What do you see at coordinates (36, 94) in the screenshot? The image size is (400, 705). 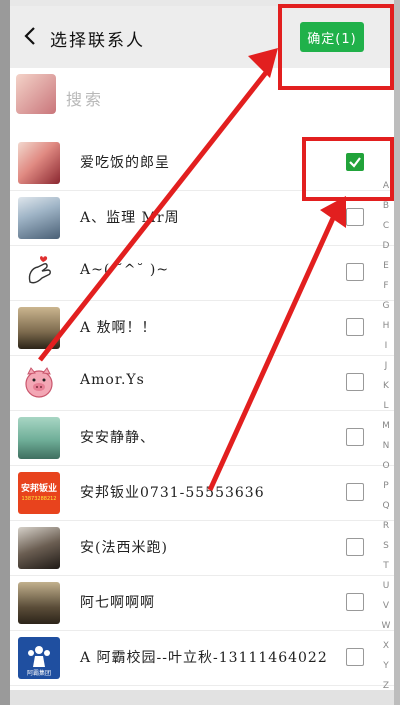 I see `selected-contact-avatar` at bounding box center [36, 94].